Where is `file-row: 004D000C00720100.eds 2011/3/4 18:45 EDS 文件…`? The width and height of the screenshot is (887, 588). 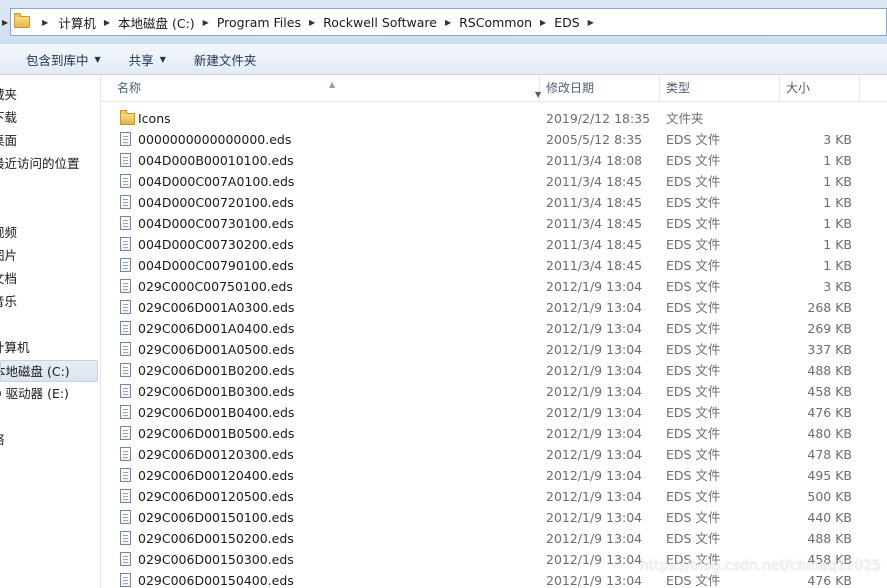
file-row: 004D000C00720100.eds 2011/3/4 18:45 EDS 文件… is located at coordinates (494, 202).